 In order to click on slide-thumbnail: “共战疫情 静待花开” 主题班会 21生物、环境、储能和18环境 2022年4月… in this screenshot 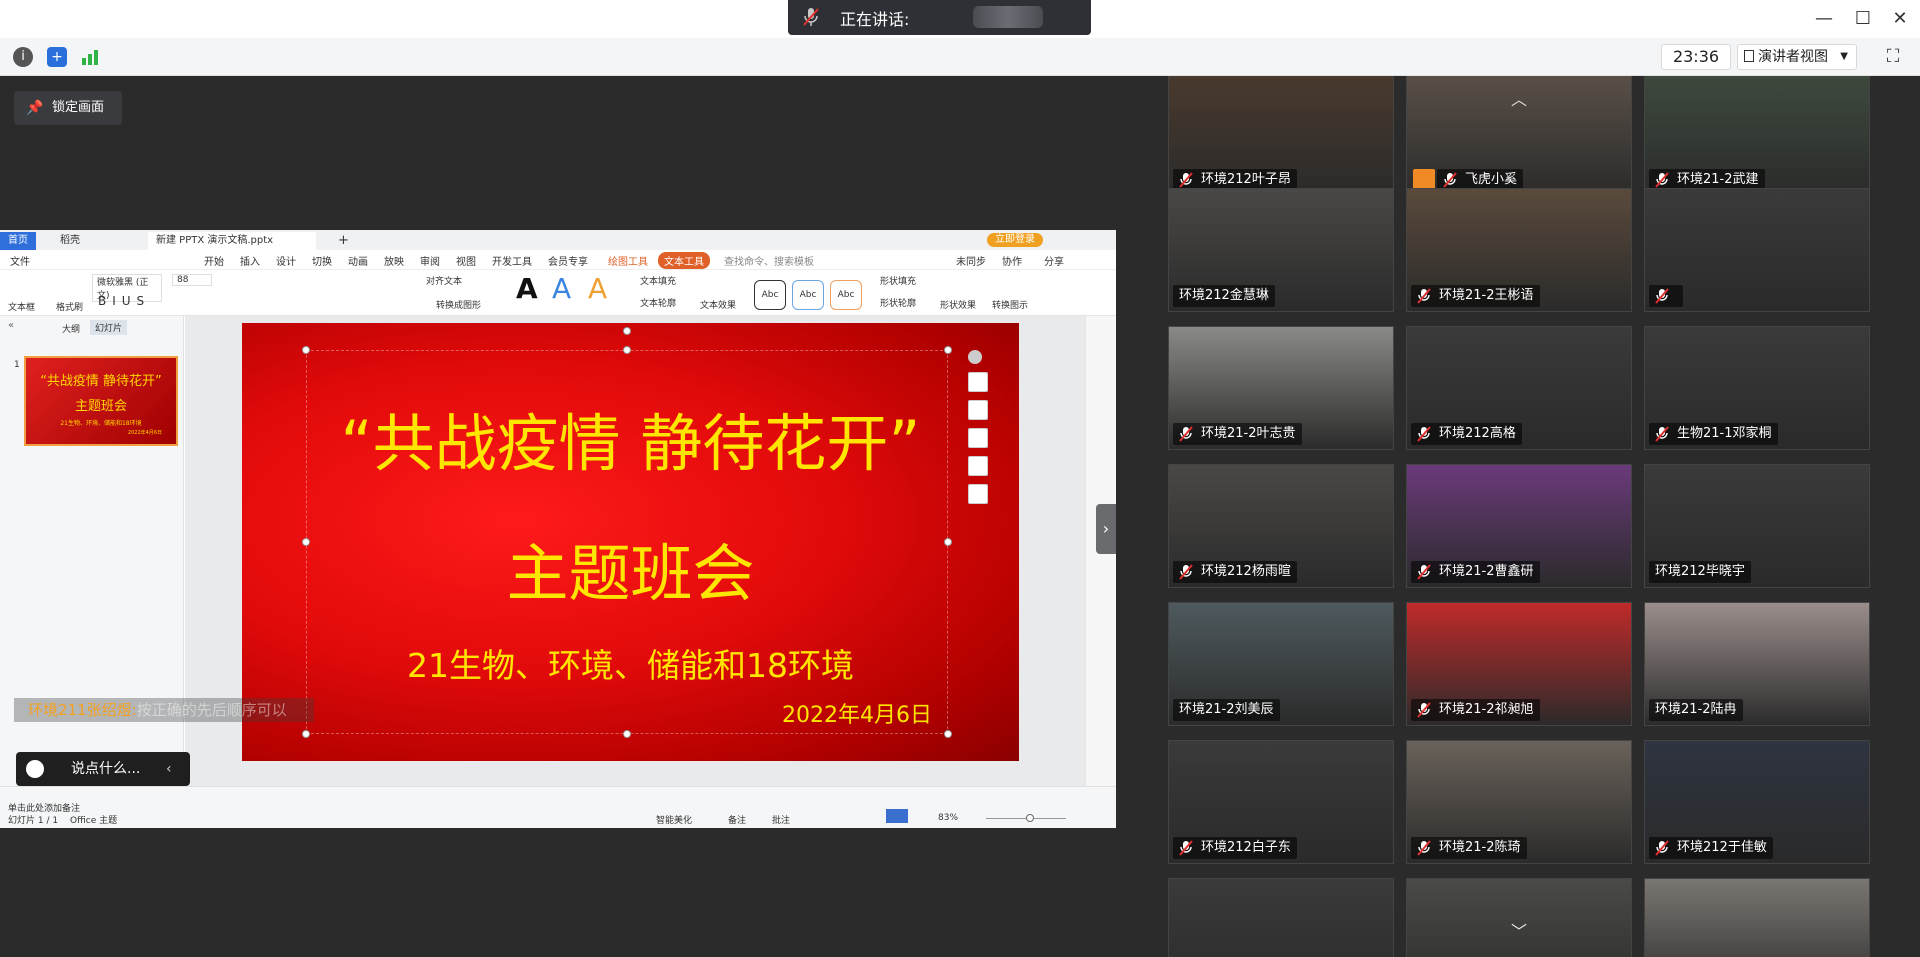, I will do `click(101, 401)`.